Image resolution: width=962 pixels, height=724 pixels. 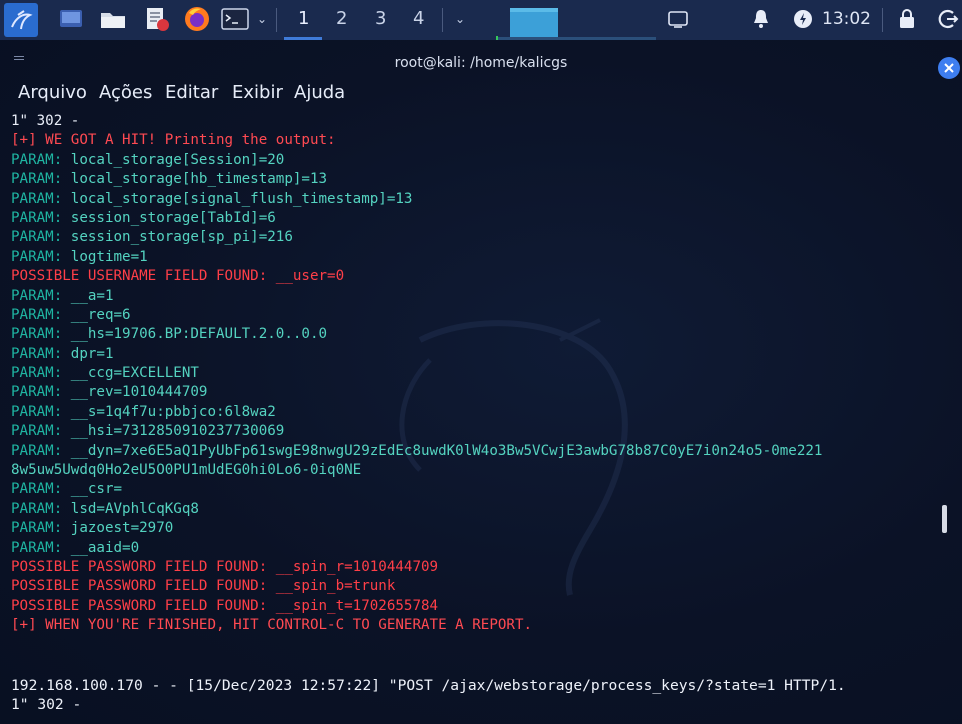 I want to click on lock-icon, so click(x=907, y=19).